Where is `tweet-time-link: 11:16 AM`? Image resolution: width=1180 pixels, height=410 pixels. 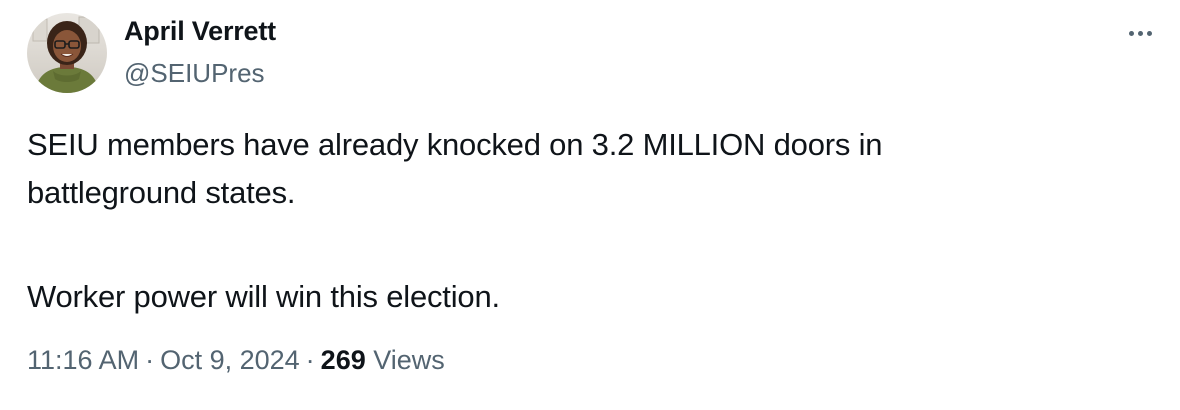 tweet-time-link: 11:16 AM is located at coordinates (83, 360).